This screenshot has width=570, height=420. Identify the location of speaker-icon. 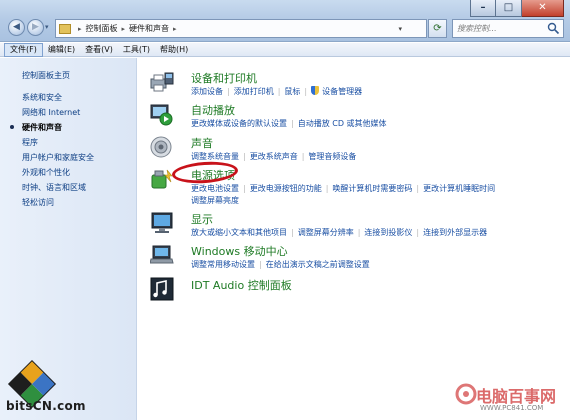
(162, 147).